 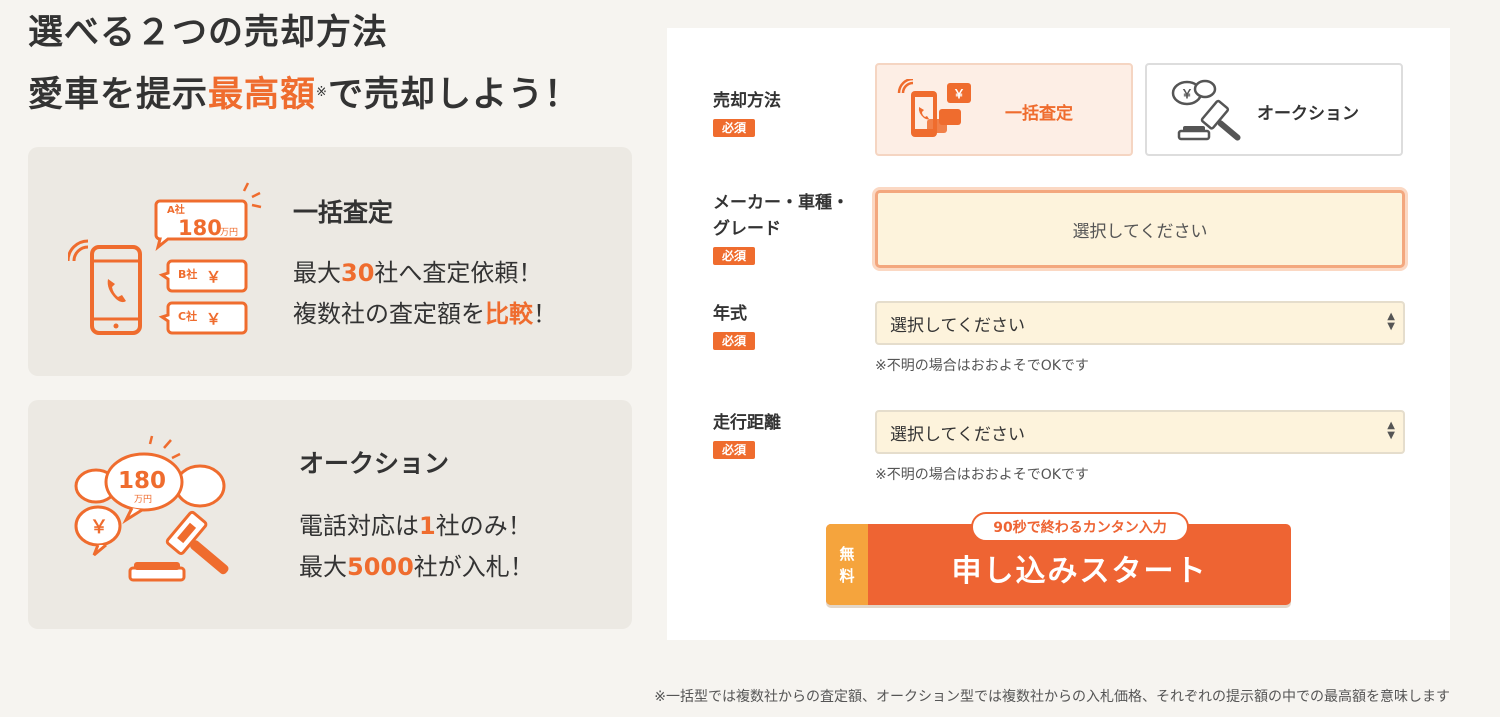 What do you see at coordinates (187, 274) in the screenshot?
I see `bubble-b-label: B社` at bounding box center [187, 274].